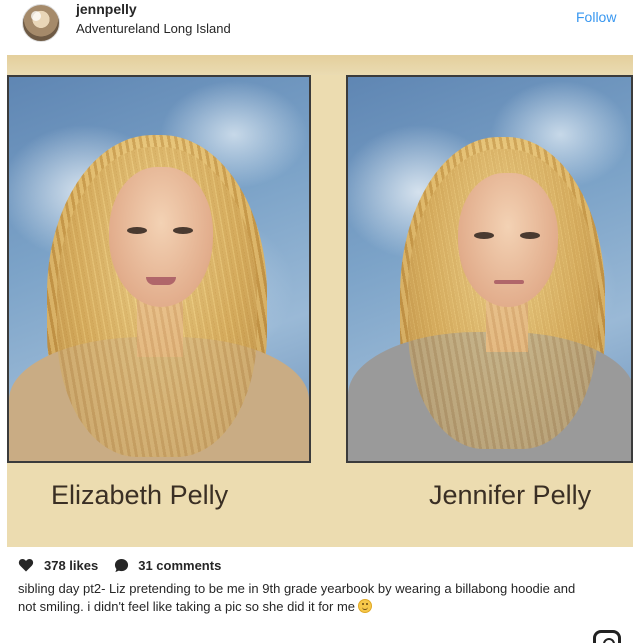 Image resolution: width=640 pixels, height=643 pixels. I want to click on yearbook-page-edge, so click(320, 65).